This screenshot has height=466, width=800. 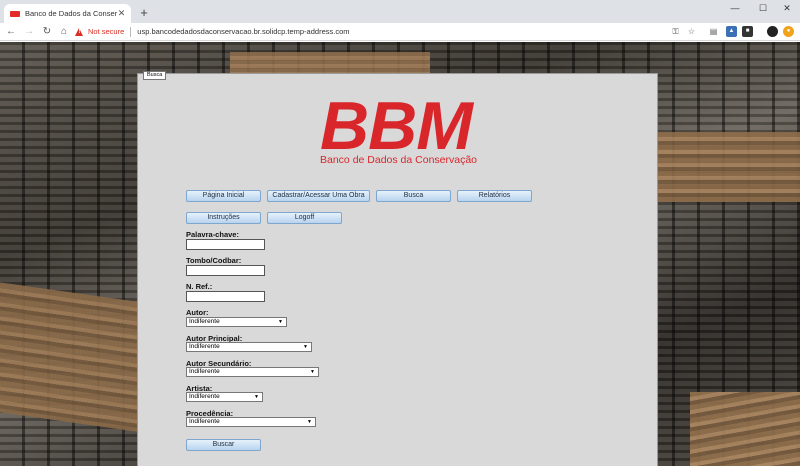 What do you see at coordinates (204, 346) in the screenshot?
I see `autor-principal-selected-value: Indiferente` at bounding box center [204, 346].